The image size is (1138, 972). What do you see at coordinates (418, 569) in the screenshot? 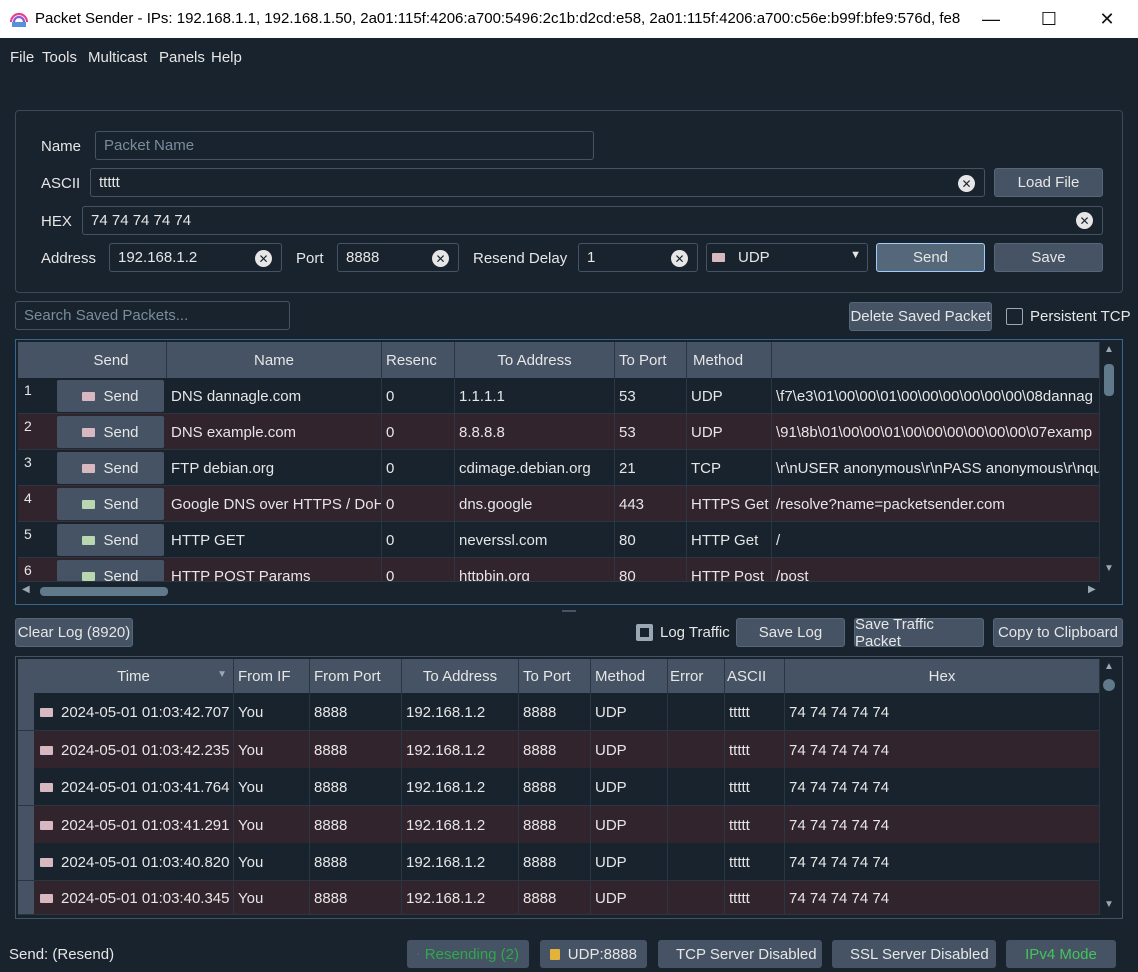
I see `cell-resend: 0` at bounding box center [418, 569].